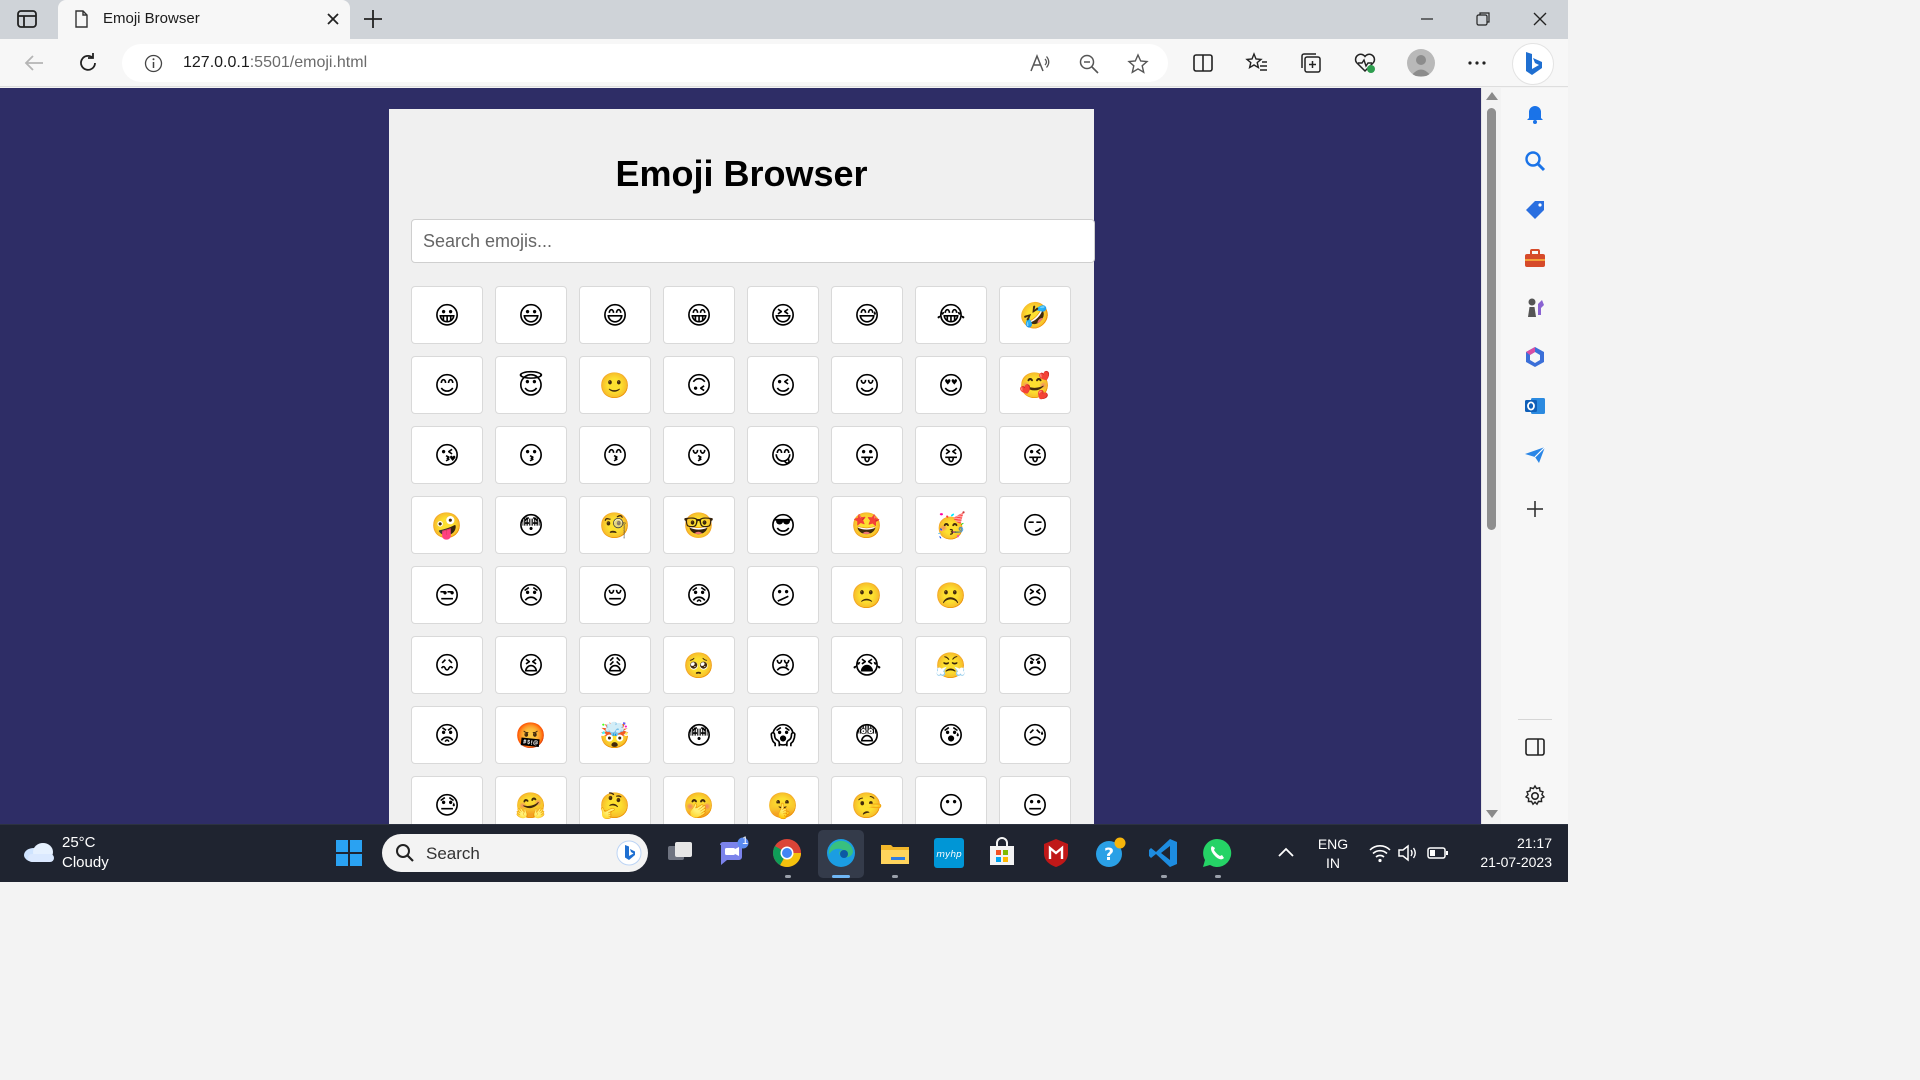  I want to click on favorites-icon, so click(1257, 63).